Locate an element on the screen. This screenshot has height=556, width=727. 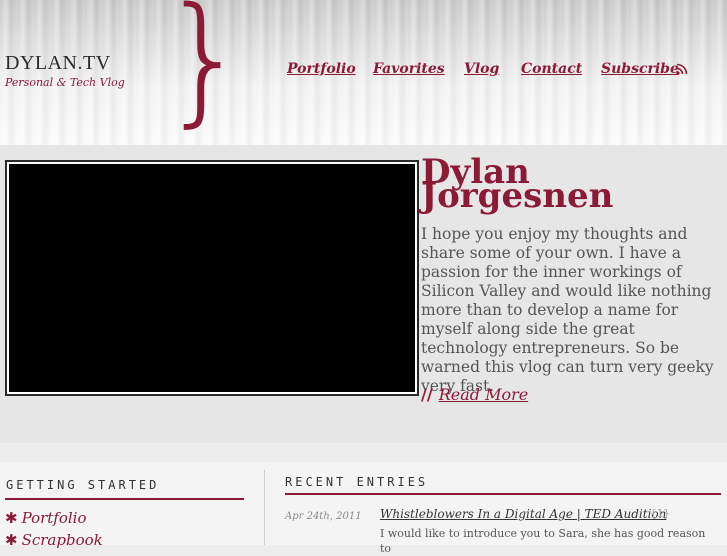
entry-comment-count: {1} is located at coordinates (660, 513).